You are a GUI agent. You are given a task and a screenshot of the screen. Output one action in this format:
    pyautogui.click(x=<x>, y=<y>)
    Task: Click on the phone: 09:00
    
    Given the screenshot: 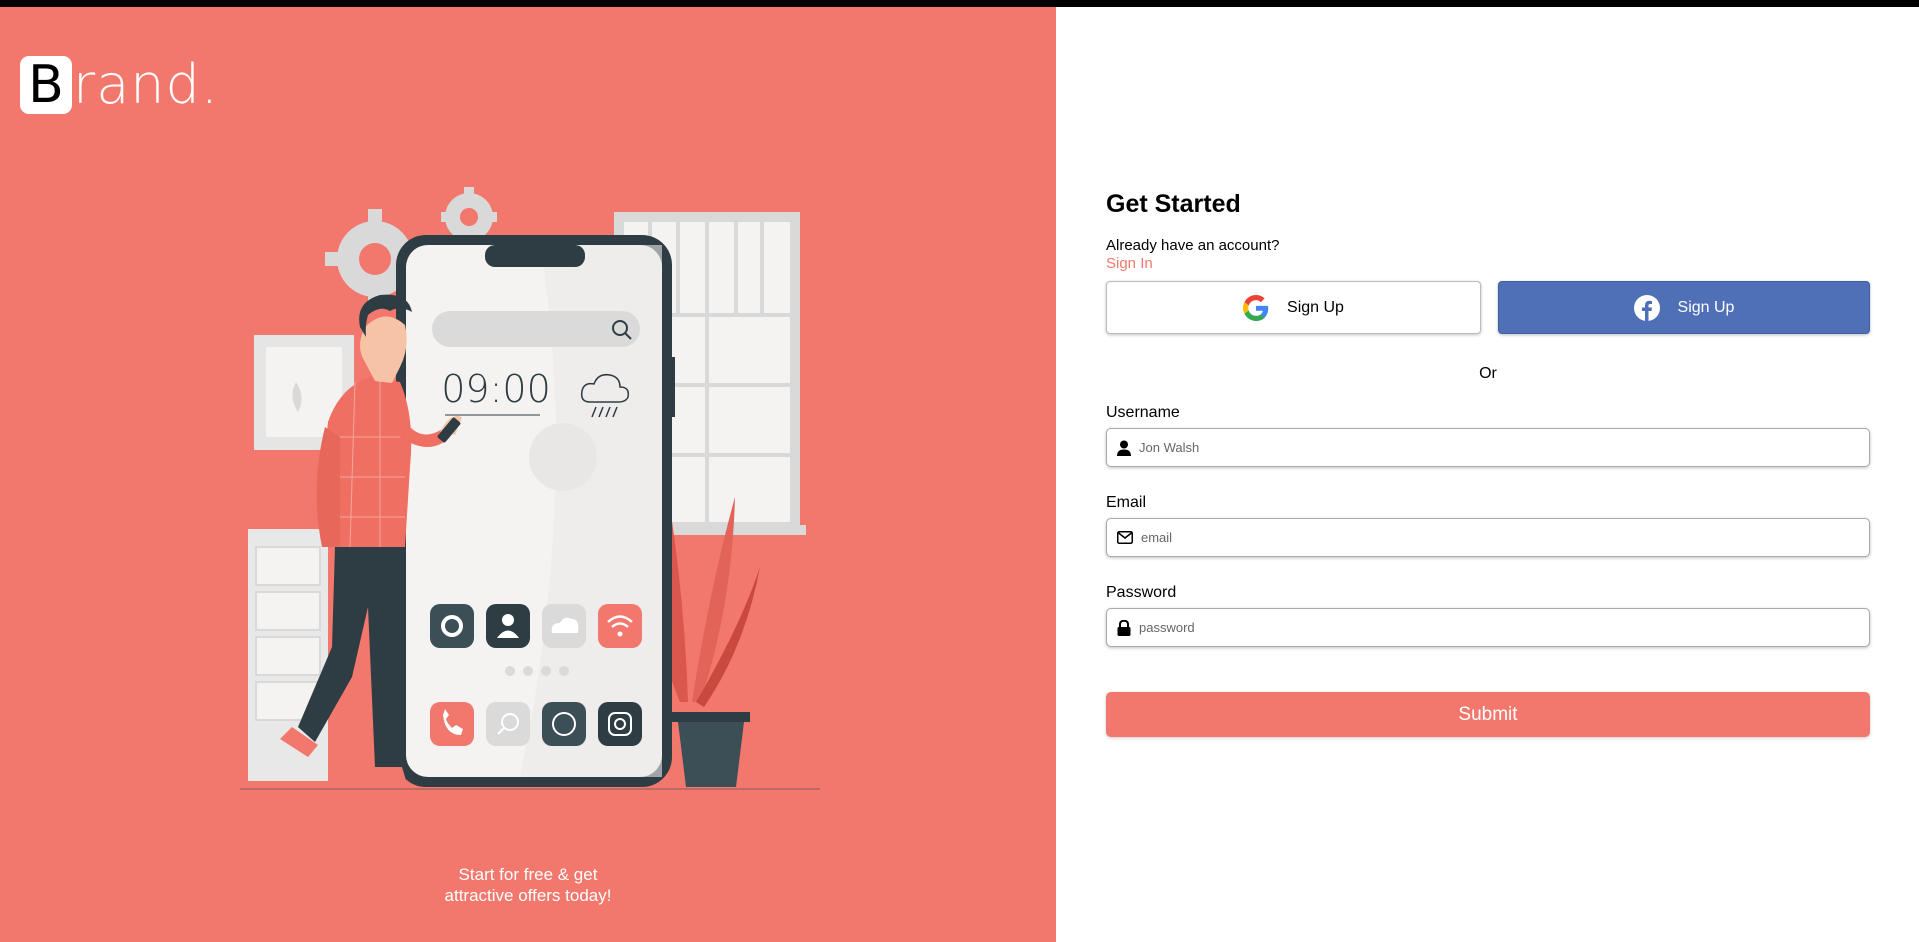 What is the action you would take?
    pyautogui.click(x=535, y=511)
    